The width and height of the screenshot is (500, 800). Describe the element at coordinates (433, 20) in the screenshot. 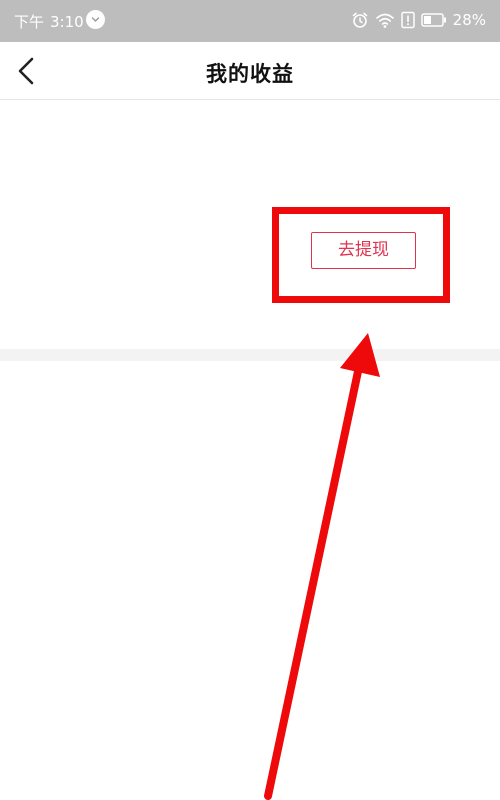

I see `battery-icon` at that location.